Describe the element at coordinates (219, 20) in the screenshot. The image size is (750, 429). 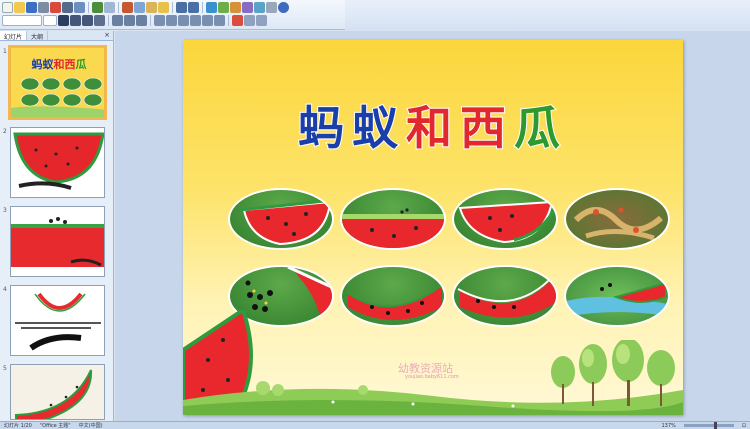
I see `increase-indent-icon` at that location.